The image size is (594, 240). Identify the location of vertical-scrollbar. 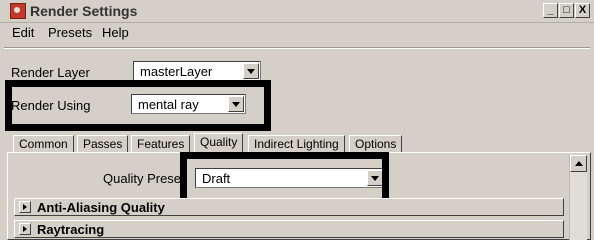
(578, 197).